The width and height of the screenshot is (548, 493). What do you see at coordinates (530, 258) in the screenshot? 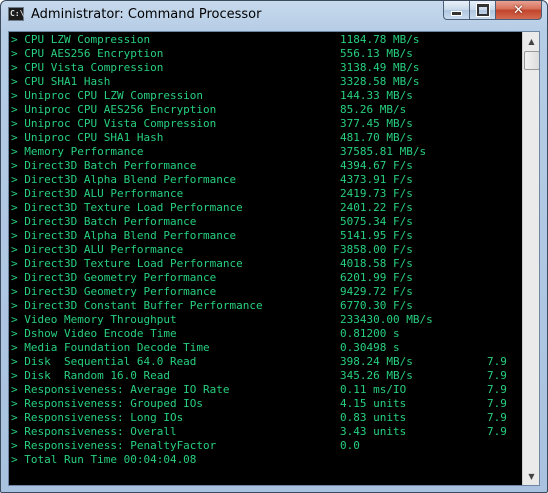
I see `vertical-scrollbar: ▲ ▼` at bounding box center [530, 258].